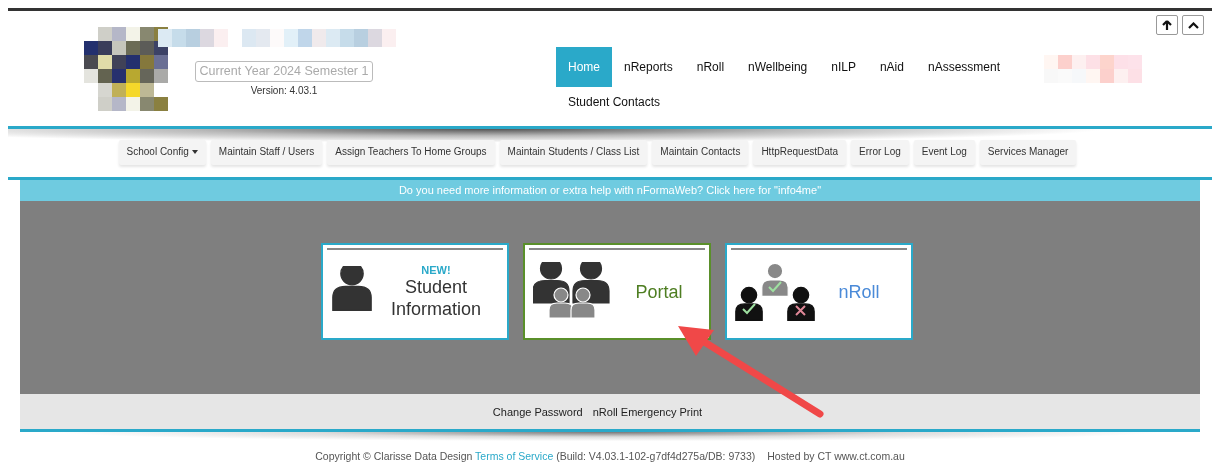 This screenshot has height=473, width=1220. I want to click on nav-tab: nWellbeing, so click(778, 67).